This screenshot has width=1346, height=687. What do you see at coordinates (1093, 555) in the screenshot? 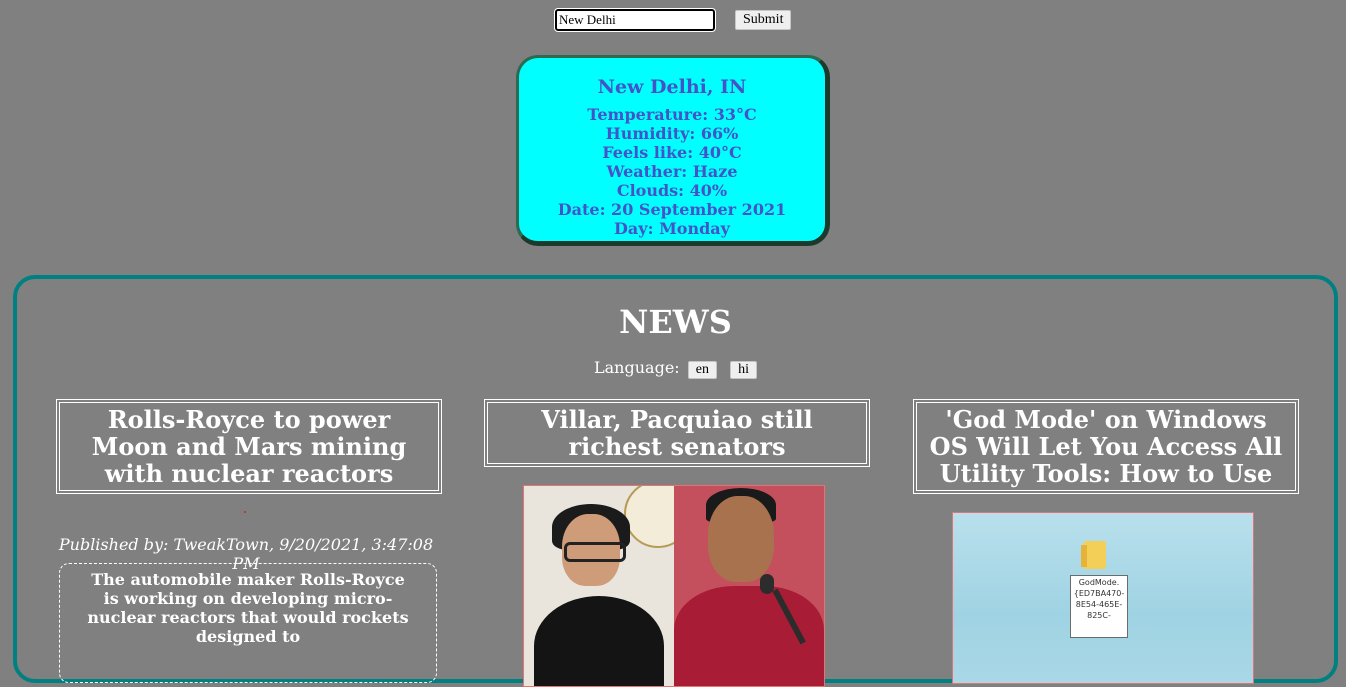
I see `folder-icon` at bounding box center [1093, 555].